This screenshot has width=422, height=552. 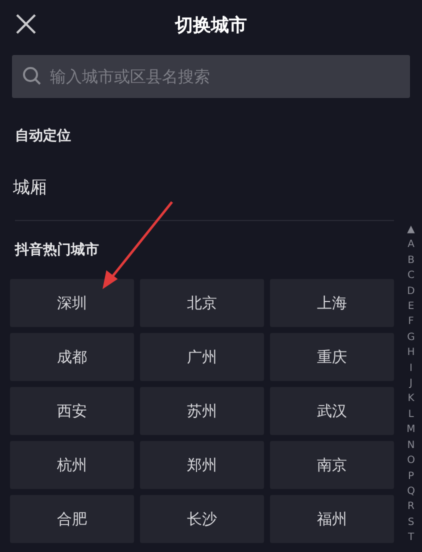 What do you see at coordinates (72, 519) in the screenshot?
I see `city-button: 合肥` at bounding box center [72, 519].